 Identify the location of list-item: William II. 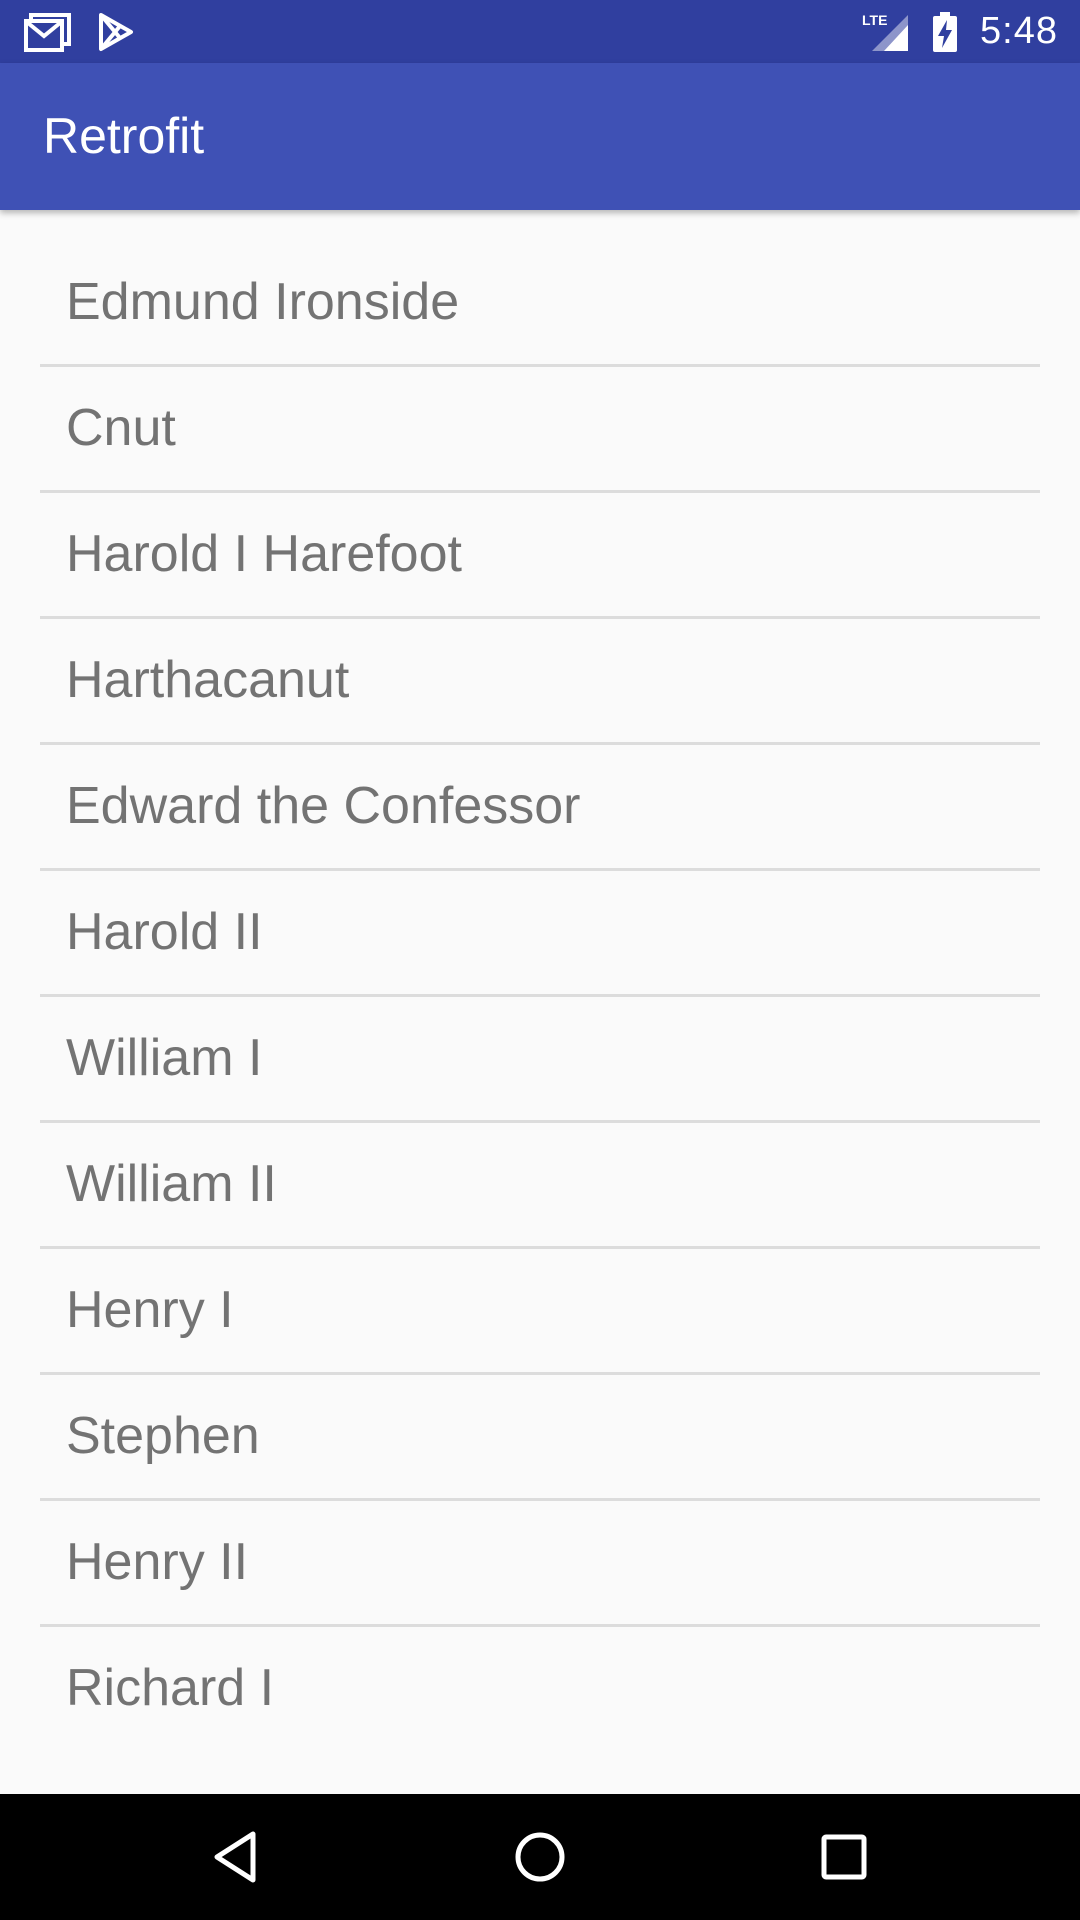
(540, 1185).